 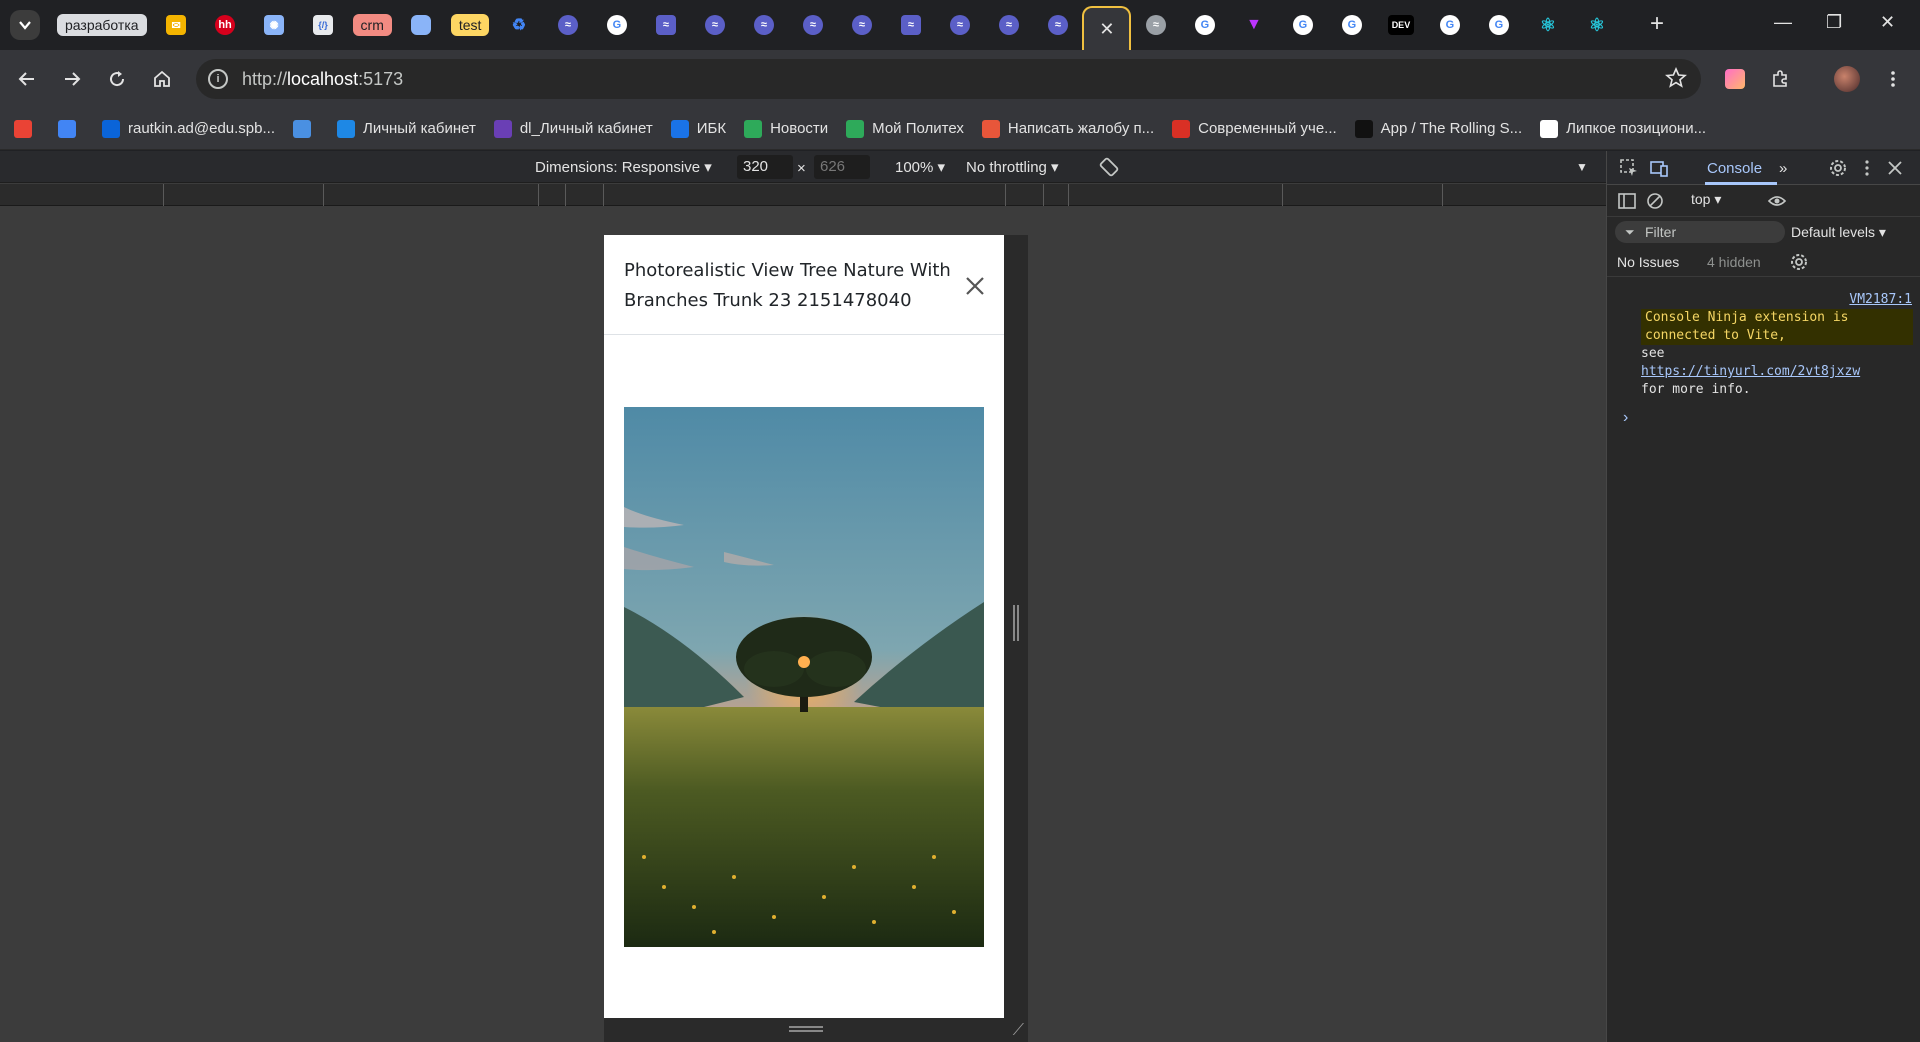 What do you see at coordinates (27, 79) in the screenshot?
I see `back-button` at bounding box center [27, 79].